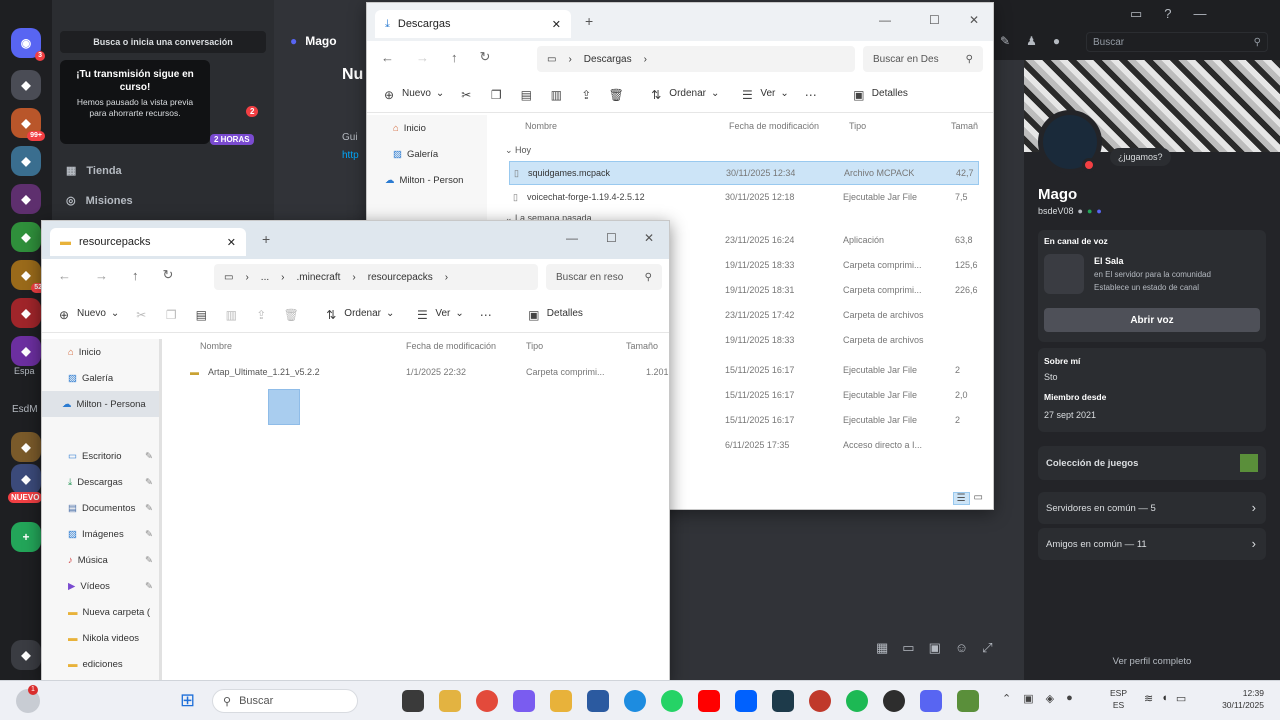  What do you see at coordinates (1056, 41) in the screenshot?
I see `profile-icon: ●` at bounding box center [1056, 41].